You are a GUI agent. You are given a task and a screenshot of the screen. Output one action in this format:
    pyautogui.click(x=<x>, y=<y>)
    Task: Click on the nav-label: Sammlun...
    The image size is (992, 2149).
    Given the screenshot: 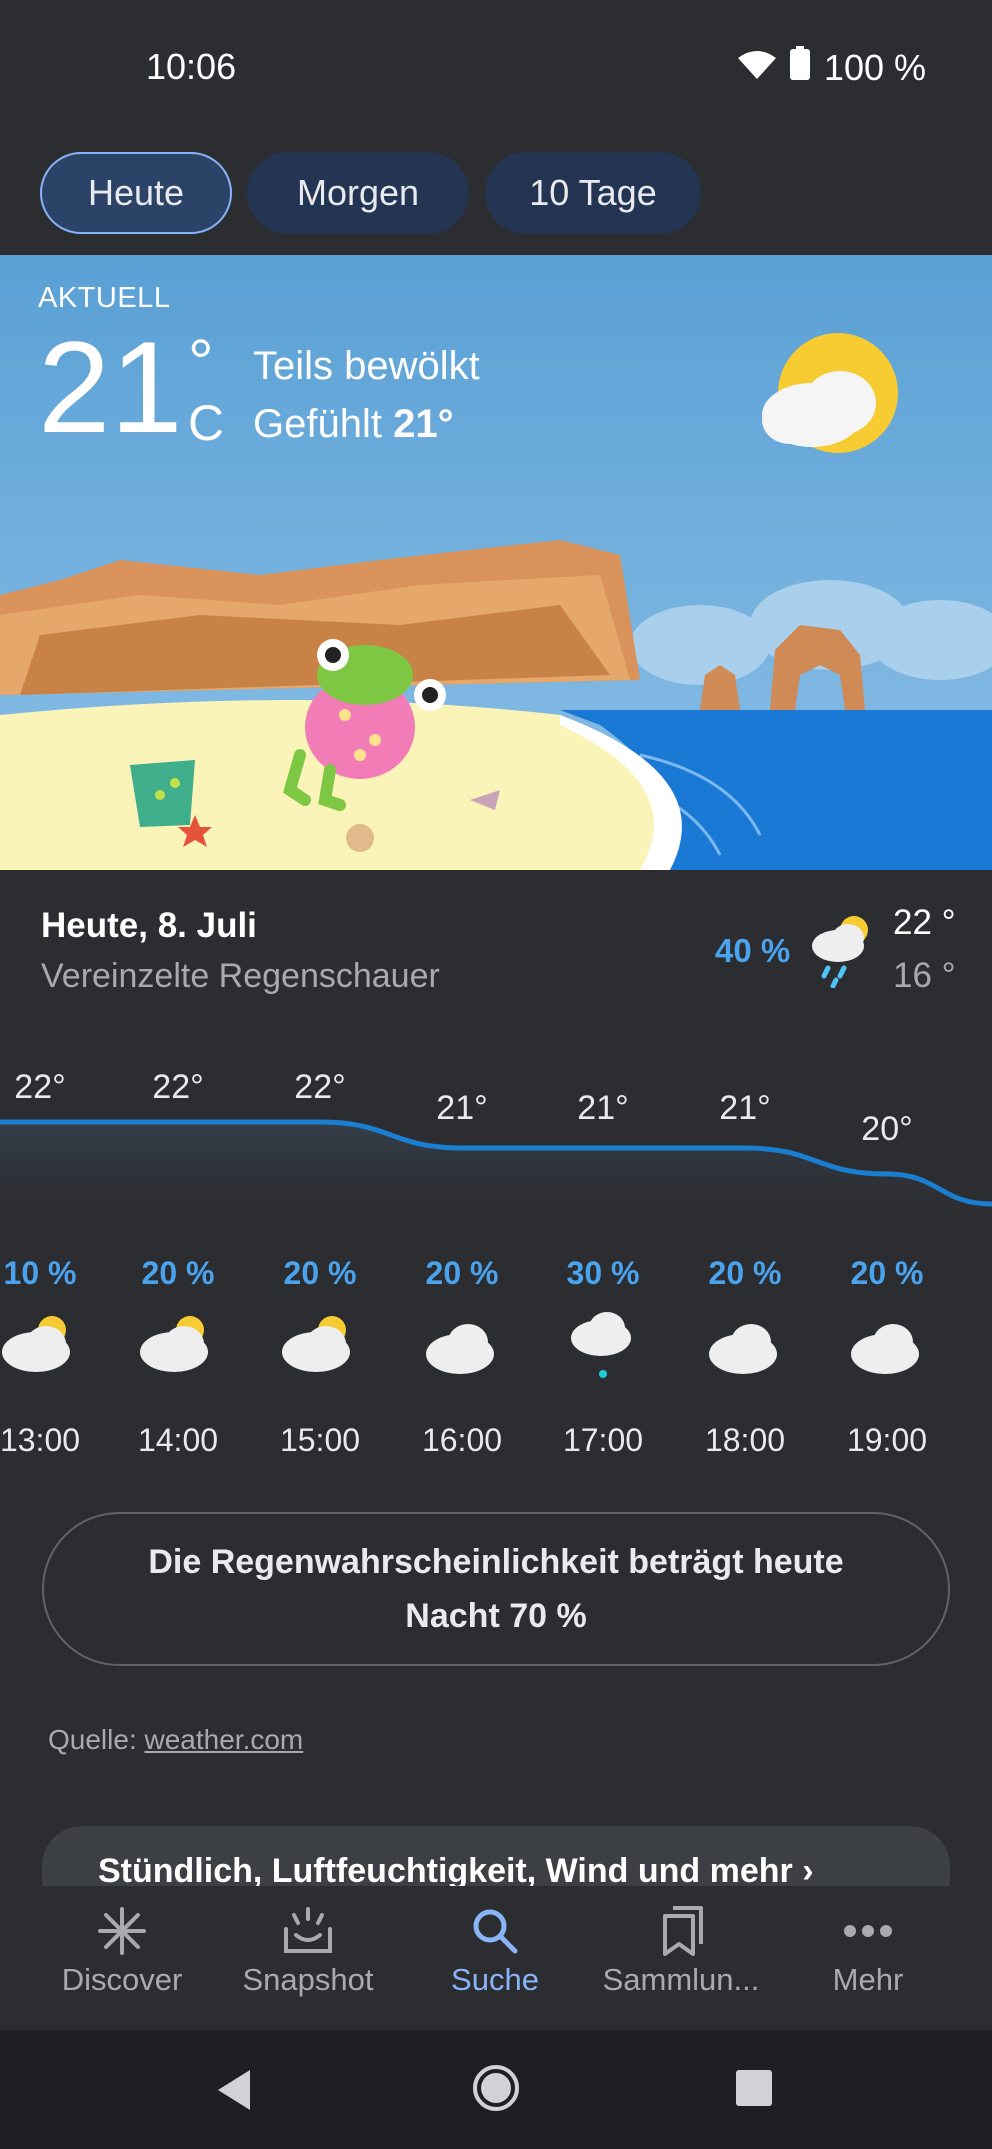 What is the action you would take?
    pyautogui.click(x=681, y=1979)
    